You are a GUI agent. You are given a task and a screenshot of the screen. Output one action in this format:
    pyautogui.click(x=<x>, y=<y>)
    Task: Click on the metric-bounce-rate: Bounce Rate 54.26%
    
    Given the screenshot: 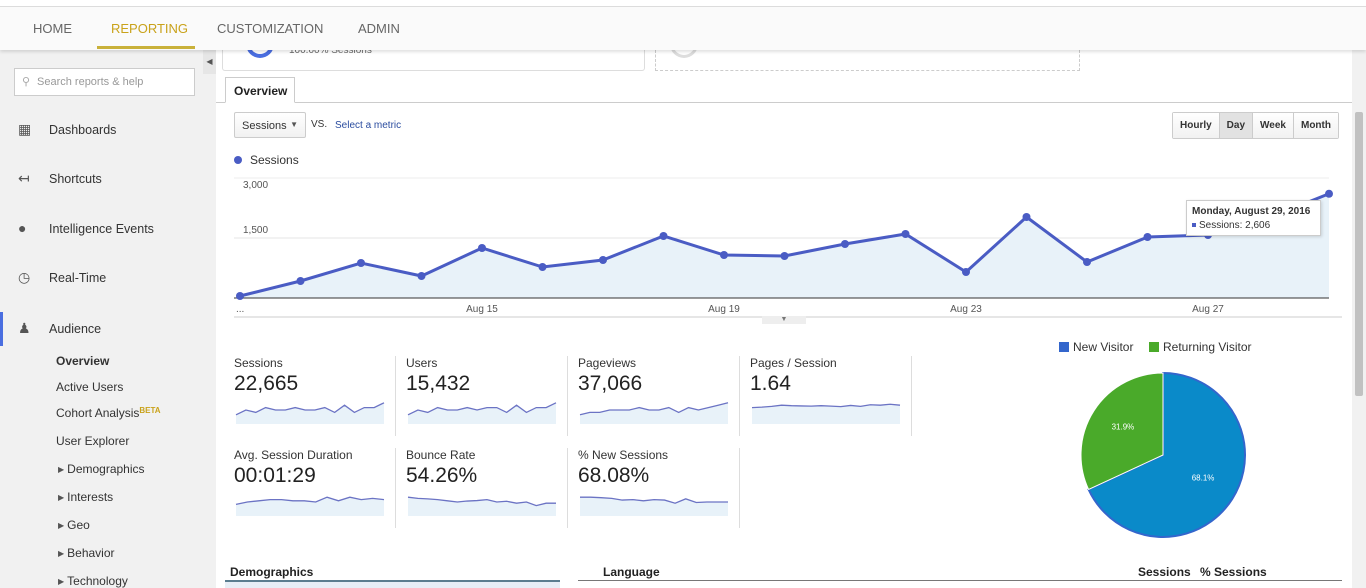 What is the action you would take?
    pyautogui.click(x=487, y=488)
    